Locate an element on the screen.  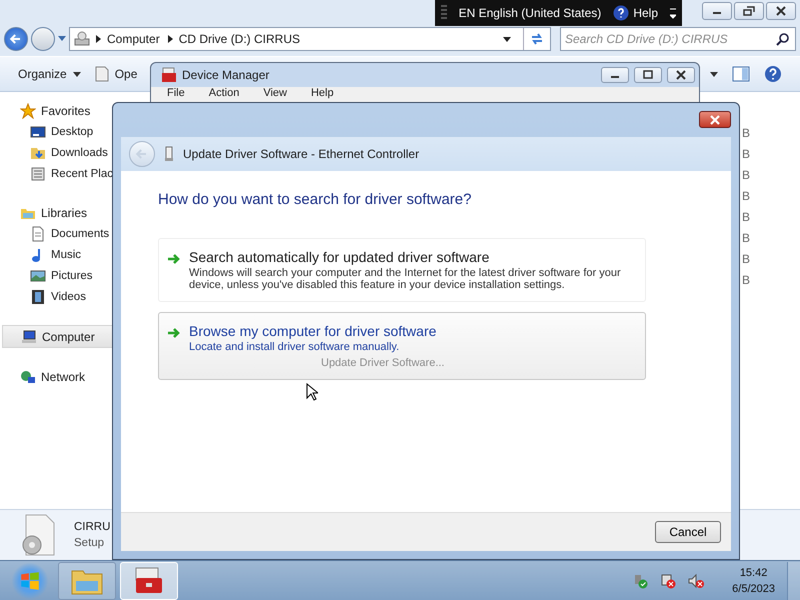
nav-item: Documents is located at coordinates (76, 233).